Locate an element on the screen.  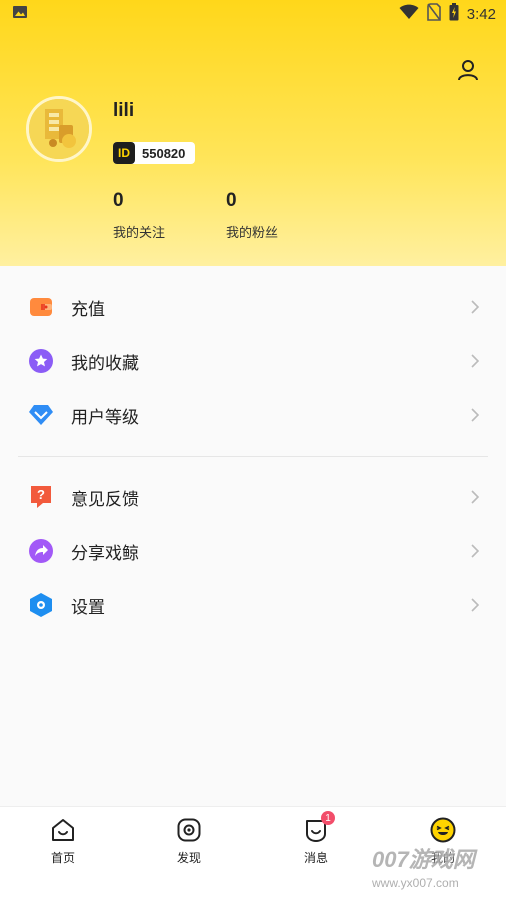
tab-discover: 发现 is located at coordinates (189, 841).